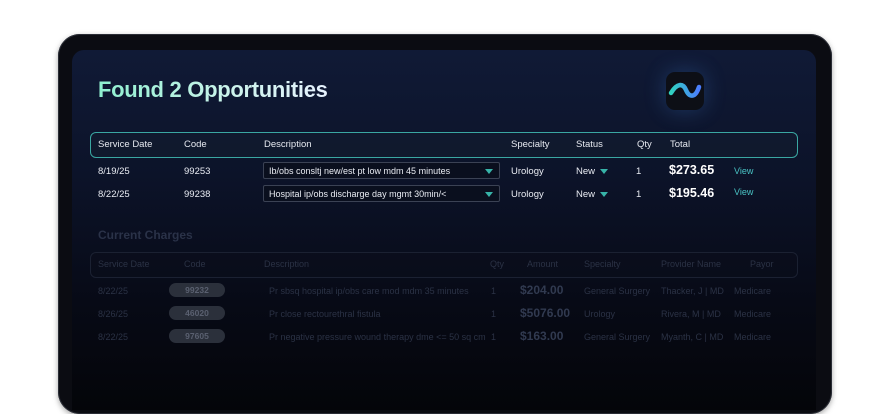 This screenshot has height=414, width=890. What do you see at coordinates (325, 314) in the screenshot?
I see `description: Pr close rectourethral fistula` at bounding box center [325, 314].